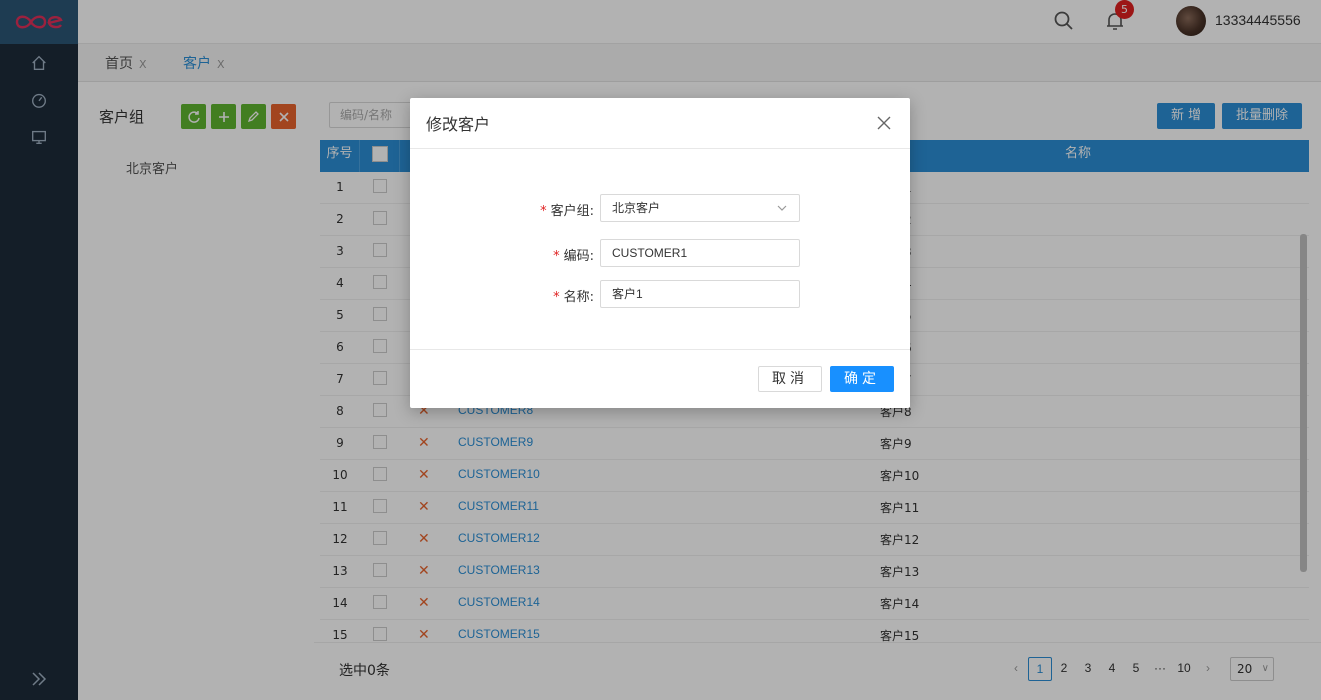 This screenshot has height=700, width=1321. What do you see at coordinates (700, 253) in the screenshot?
I see `code-field: CUSTOMER1` at bounding box center [700, 253].